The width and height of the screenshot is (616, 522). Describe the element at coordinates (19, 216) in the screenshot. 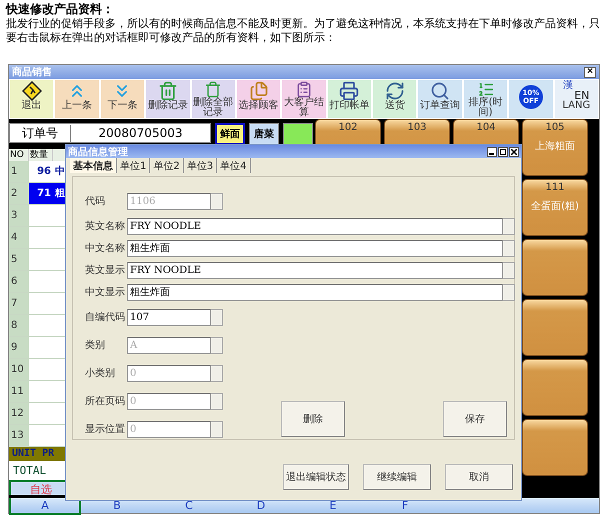

I see `row-number: 3` at that location.